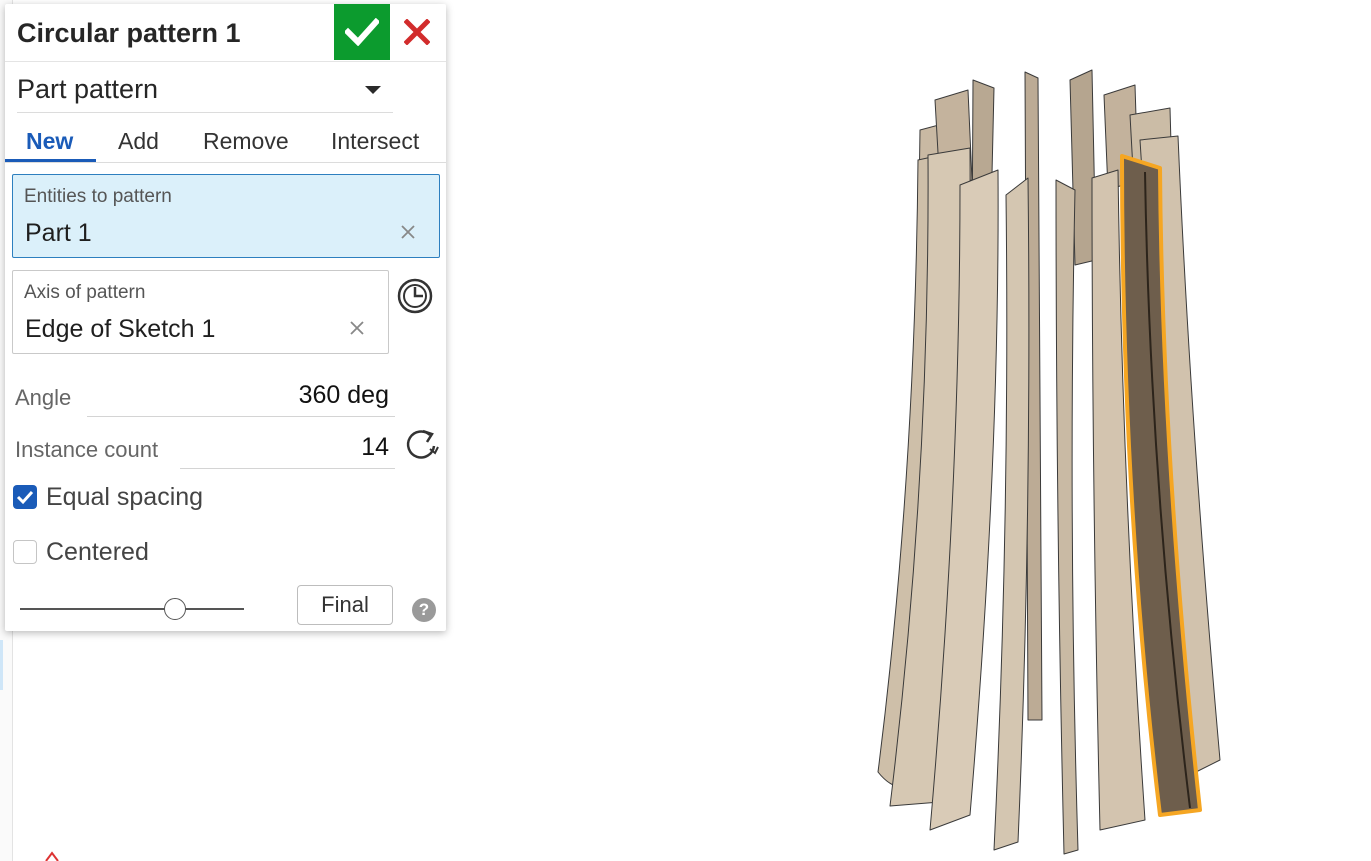 Image resolution: width=1371 pixels, height=861 pixels. What do you see at coordinates (287, 468) in the screenshot?
I see `instance-count-underline` at bounding box center [287, 468].